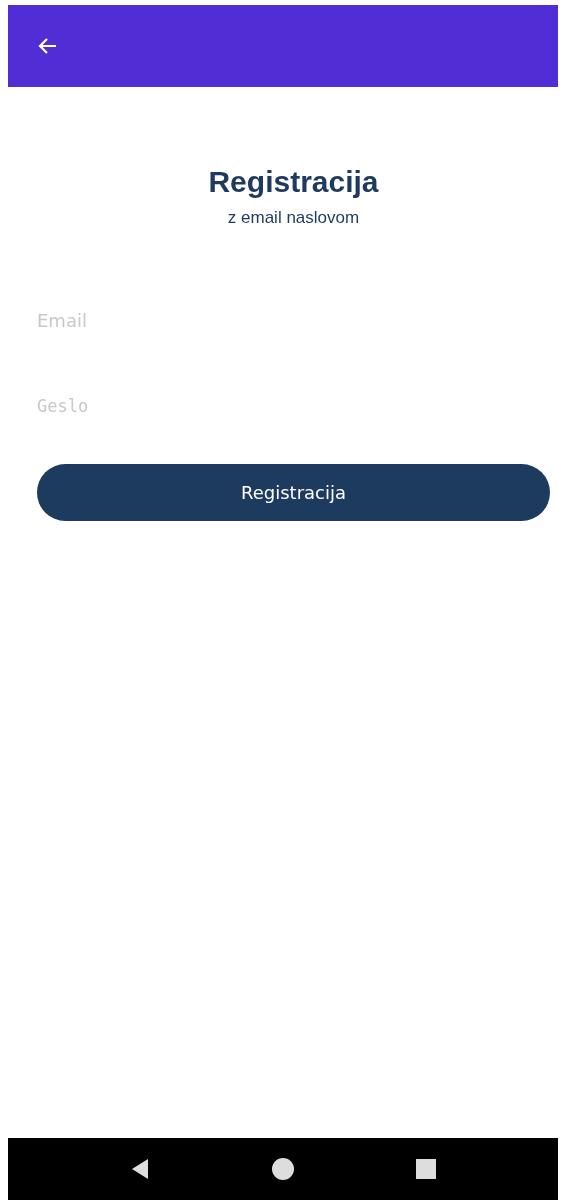 The image size is (566, 1200). I want to click on home-icon, so click(283, 1169).